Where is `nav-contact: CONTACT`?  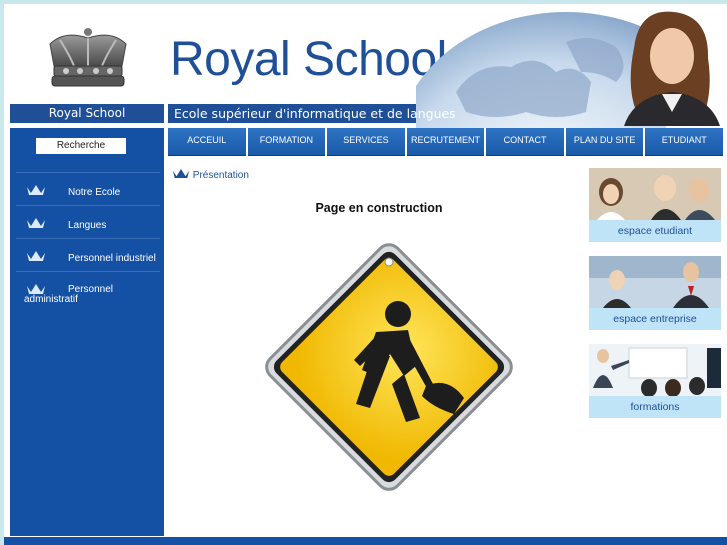 nav-contact: CONTACT is located at coordinates (525, 142).